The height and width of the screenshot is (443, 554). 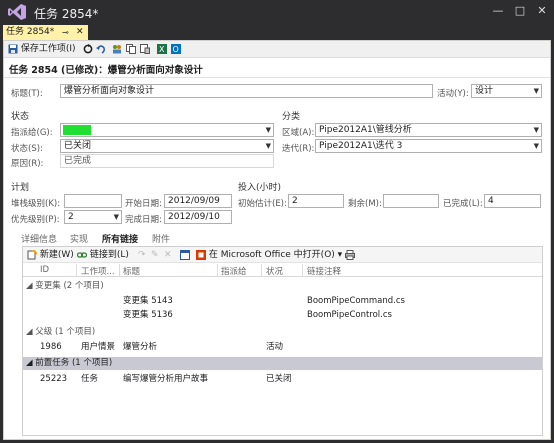 I want to click on divider, so click(x=277, y=77).